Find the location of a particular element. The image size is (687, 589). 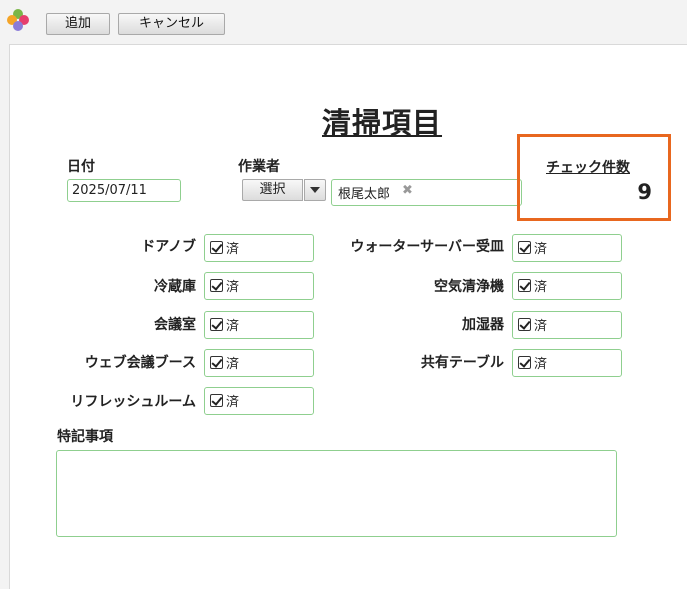

check-count-value: 9 is located at coordinates (644, 192).